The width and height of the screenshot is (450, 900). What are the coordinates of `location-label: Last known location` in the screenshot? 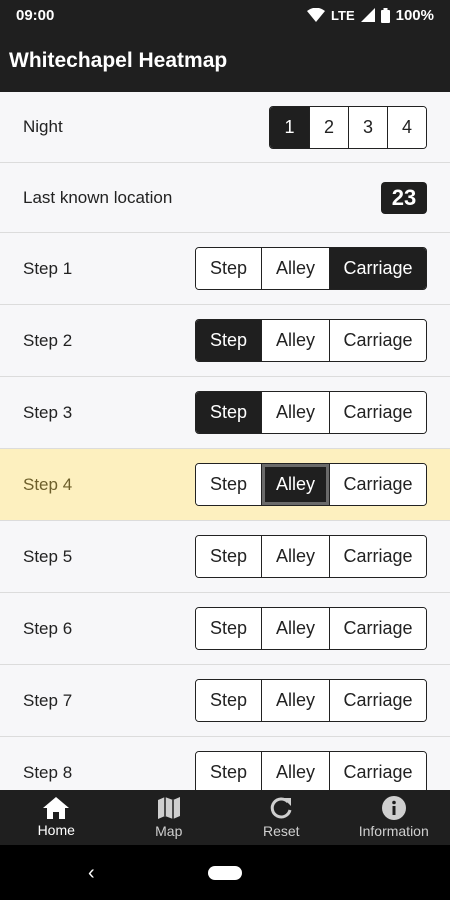 It's located at (98, 197).